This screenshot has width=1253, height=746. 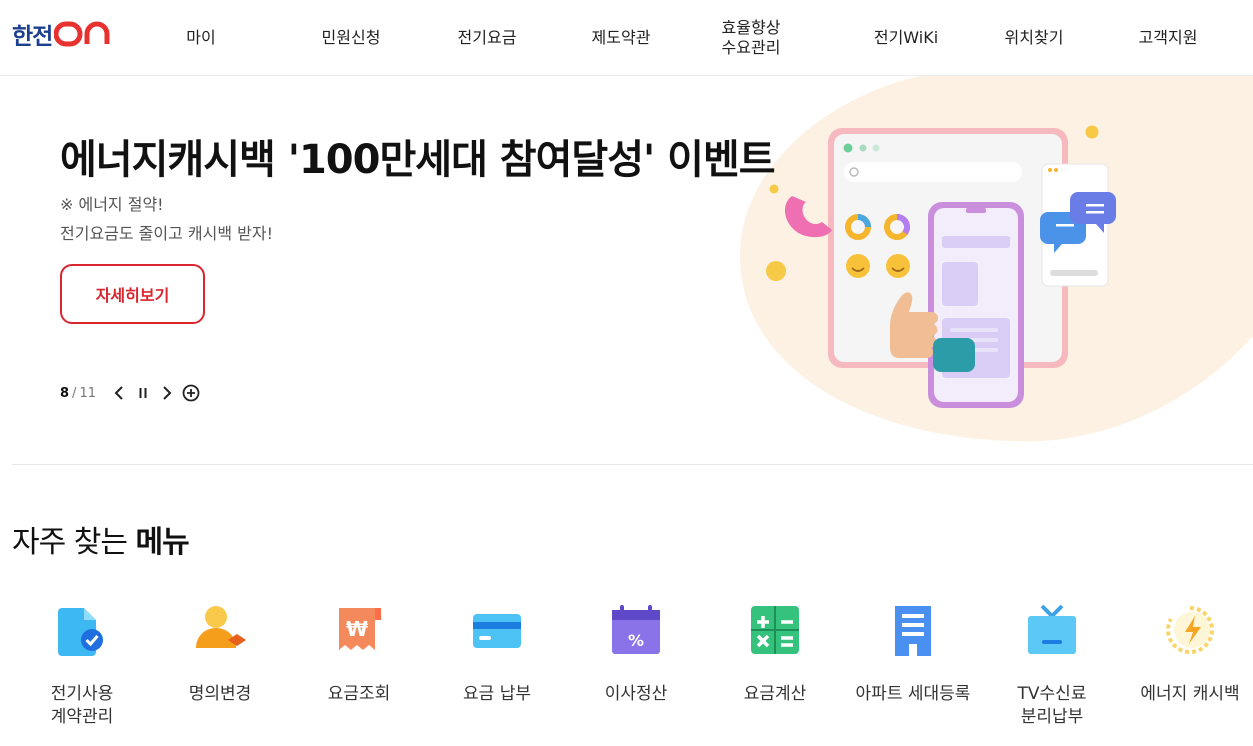 I want to click on calculator-icon, so click(x=775, y=630).